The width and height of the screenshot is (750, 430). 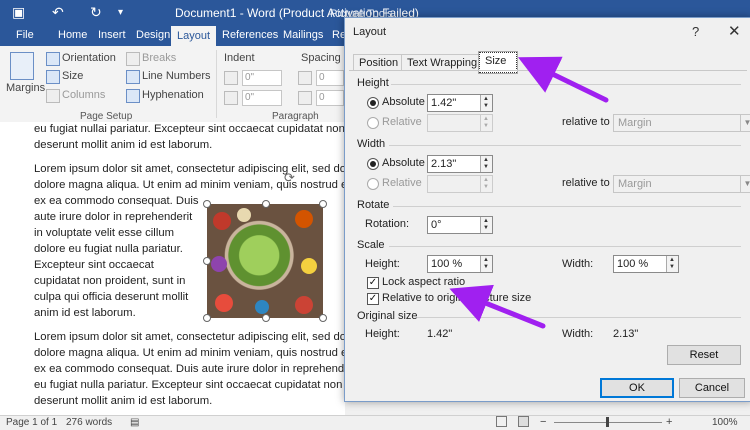 I want to click on arrow-to-lock-aspect, so click(x=497, y=306).